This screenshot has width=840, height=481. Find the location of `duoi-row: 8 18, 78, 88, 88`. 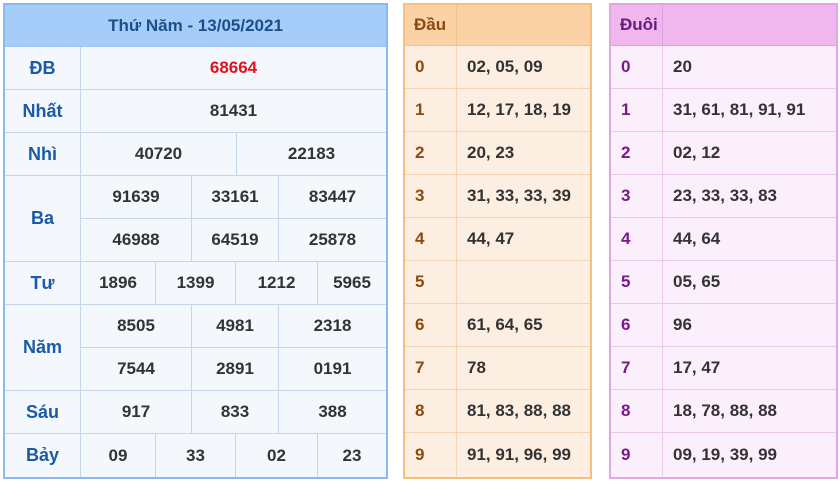

duoi-row: 8 18, 78, 88, 88 is located at coordinates (723, 411).